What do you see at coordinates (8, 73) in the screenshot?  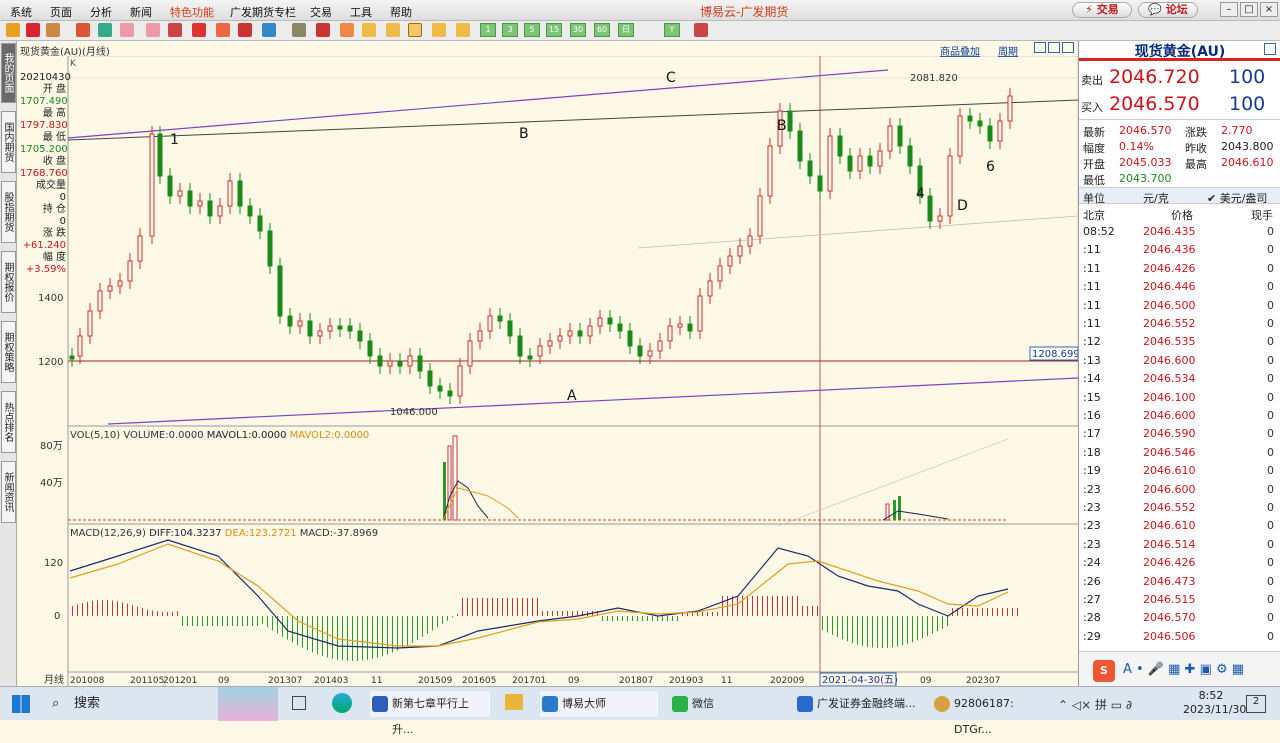 I see `tab-my-page: 我的页面` at bounding box center [8, 73].